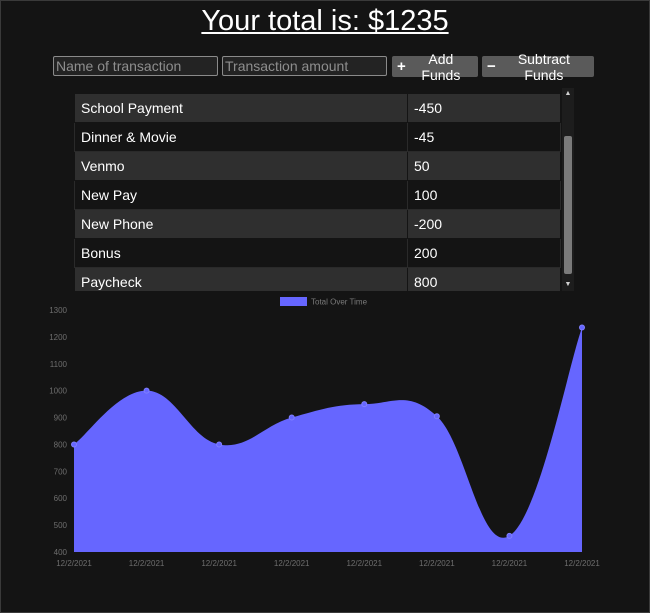 This screenshot has width=650, height=613. Describe the element at coordinates (61, 498) in the screenshot. I see `y-tick-label: 600` at that location.